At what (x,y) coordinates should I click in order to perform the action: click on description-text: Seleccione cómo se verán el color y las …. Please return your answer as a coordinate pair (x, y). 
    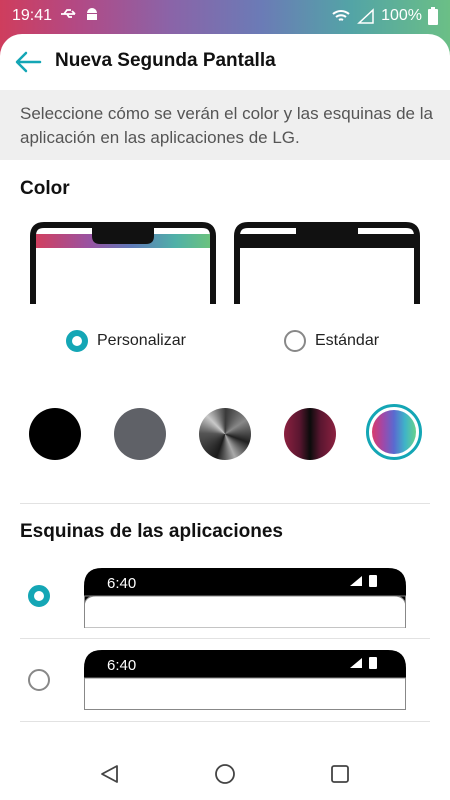
    Looking at the image, I should click on (226, 125).